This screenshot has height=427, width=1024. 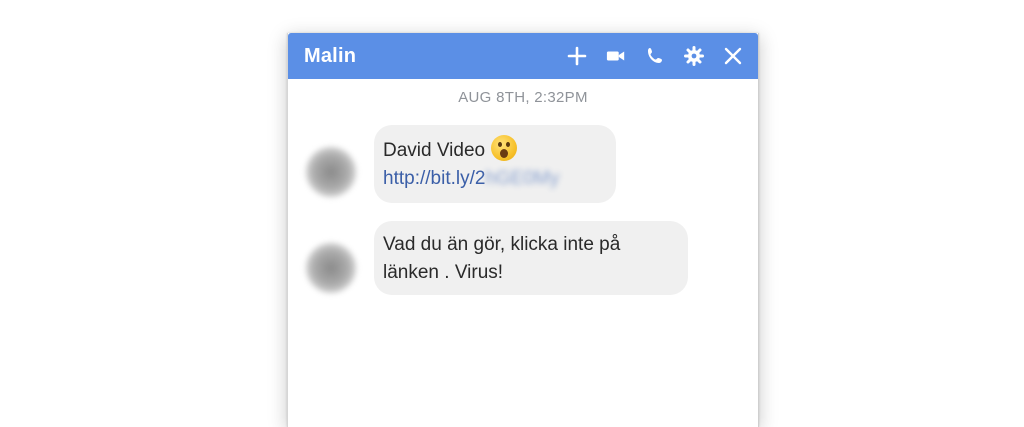 What do you see at coordinates (504, 148) in the screenshot?
I see `astonished-face-emoji-icon` at bounding box center [504, 148].